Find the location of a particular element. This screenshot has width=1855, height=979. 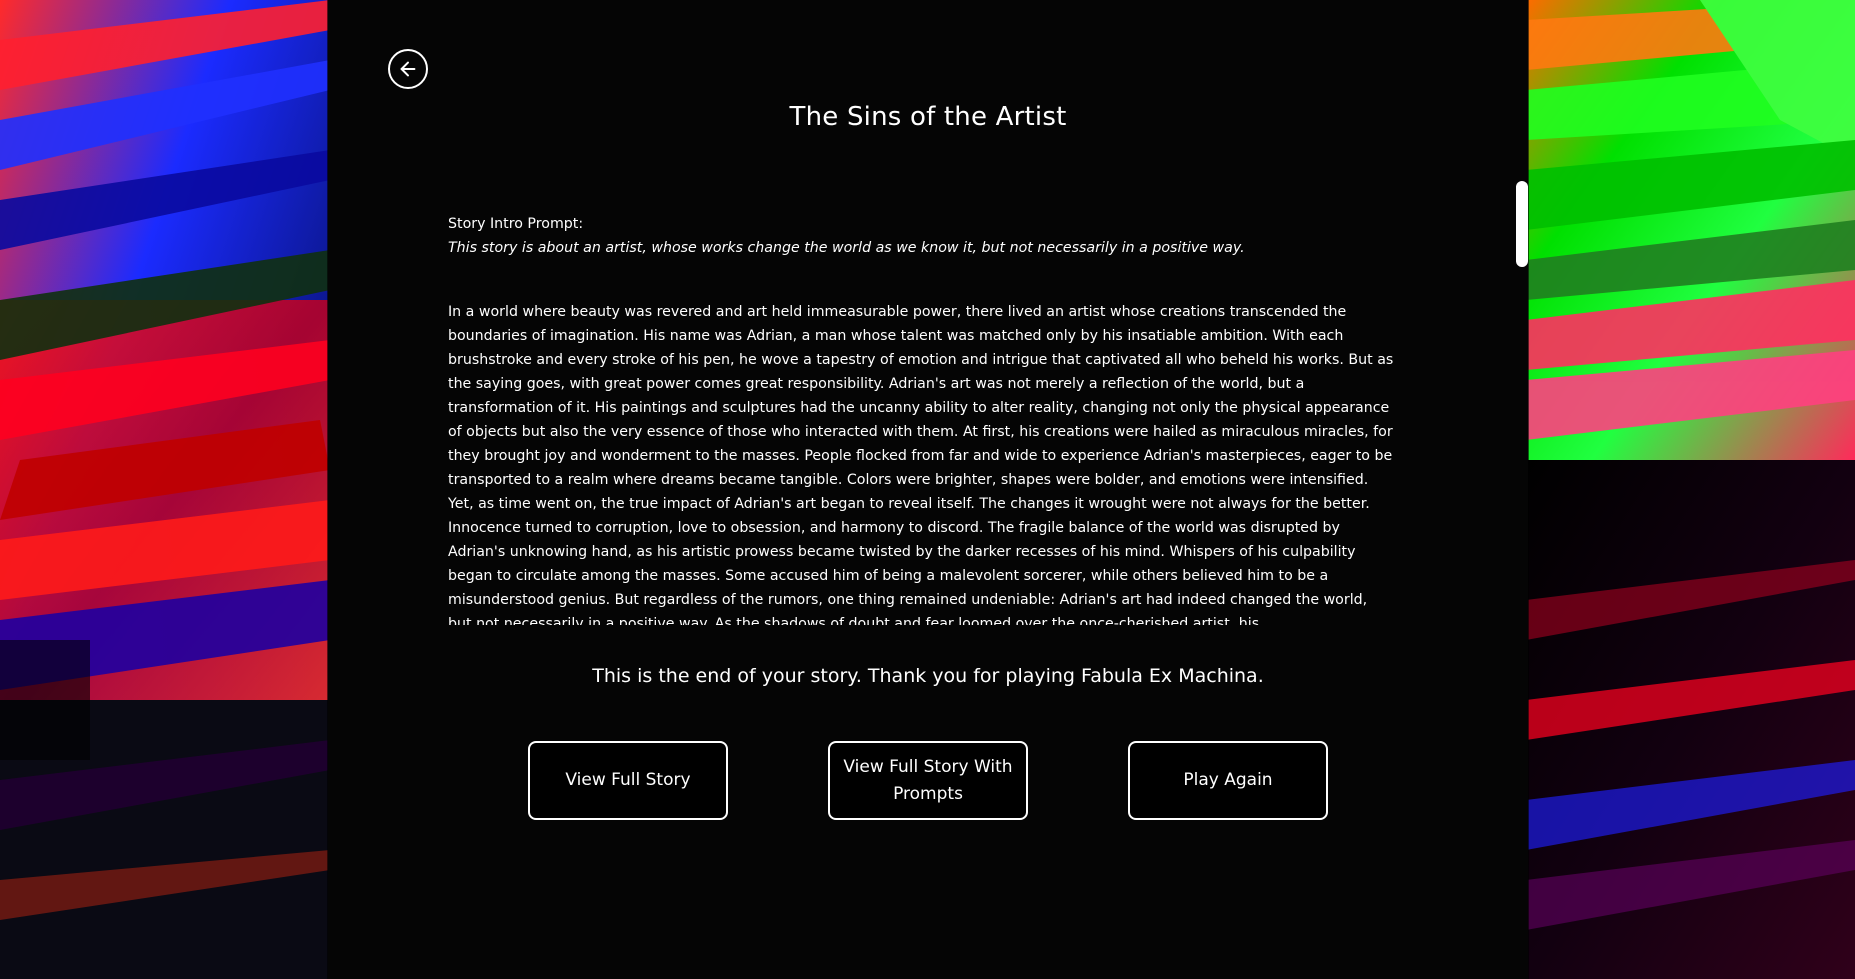

view-full-story-with-prompts-label: View Full Story With Prompts is located at coordinates (928, 780).